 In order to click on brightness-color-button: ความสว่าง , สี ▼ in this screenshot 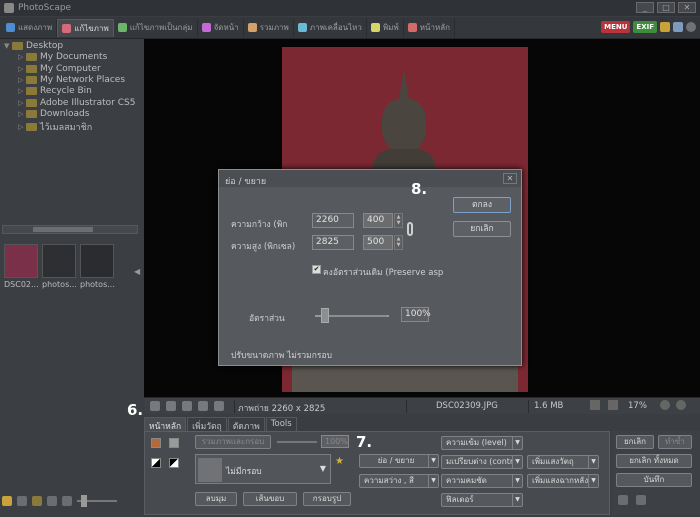, I will do `click(399, 481)`.